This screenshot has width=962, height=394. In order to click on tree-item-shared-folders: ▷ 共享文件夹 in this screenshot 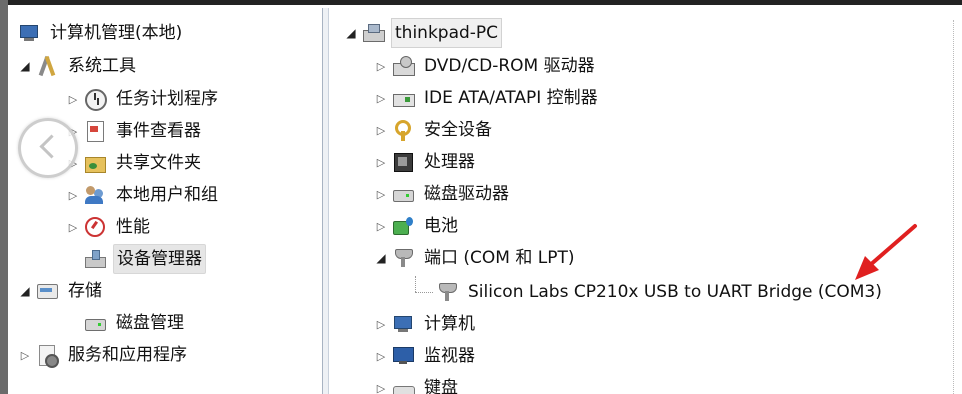, I will do `click(135, 163)`.